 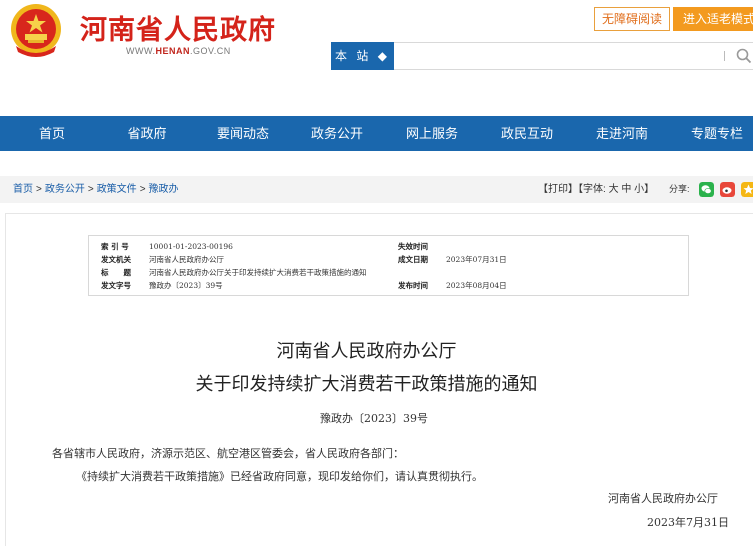 What do you see at coordinates (362, 56) in the screenshot?
I see `search-scope-select: 本 站 ◆` at bounding box center [362, 56].